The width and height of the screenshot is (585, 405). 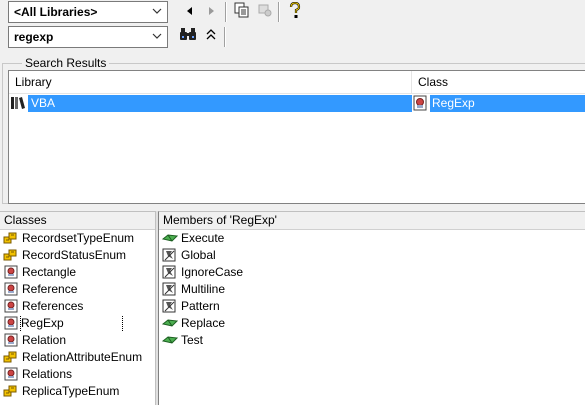 What do you see at coordinates (211, 37) in the screenshot?
I see `collapse-icon` at bounding box center [211, 37].